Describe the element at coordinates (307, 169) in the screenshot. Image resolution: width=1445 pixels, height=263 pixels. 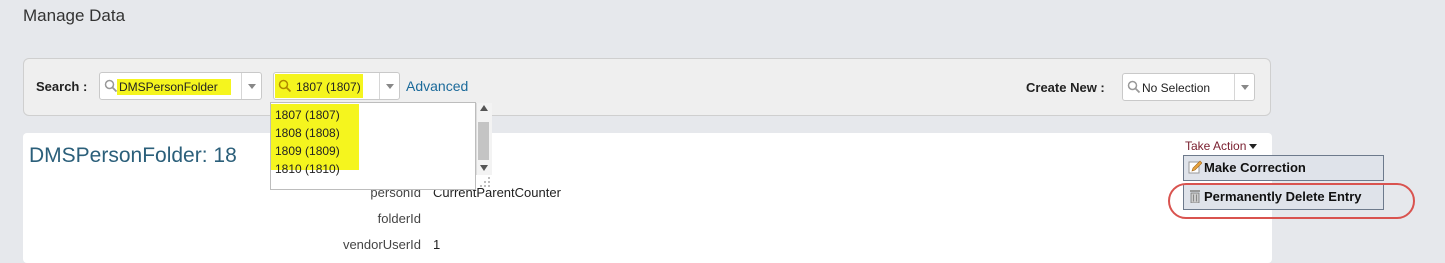
I see `dropdown-option: 1810 (1810)` at that location.